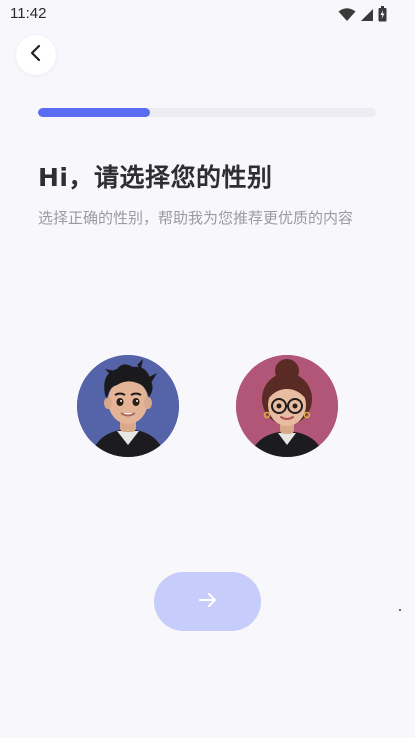 This screenshot has width=415, height=738. I want to click on page-title: Hi，请选择您的性别, so click(155, 177).